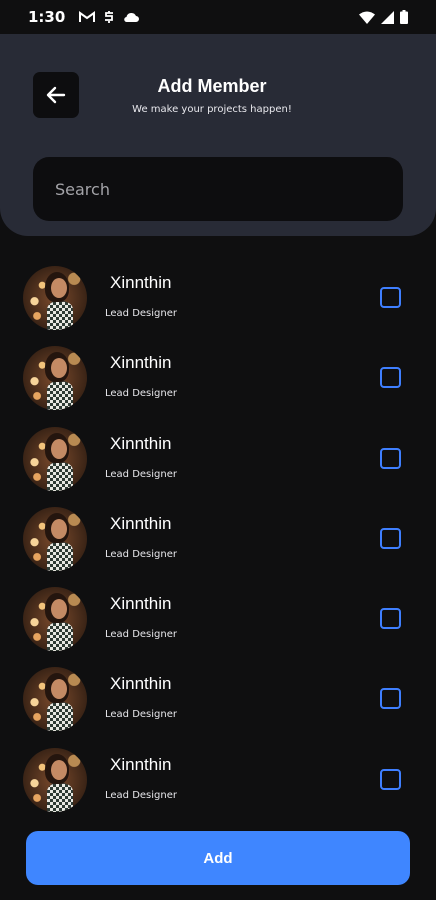 Image resolution: width=436 pixels, height=900 pixels. Describe the element at coordinates (387, 17) in the screenshot. I see `signal-icon` at that location.